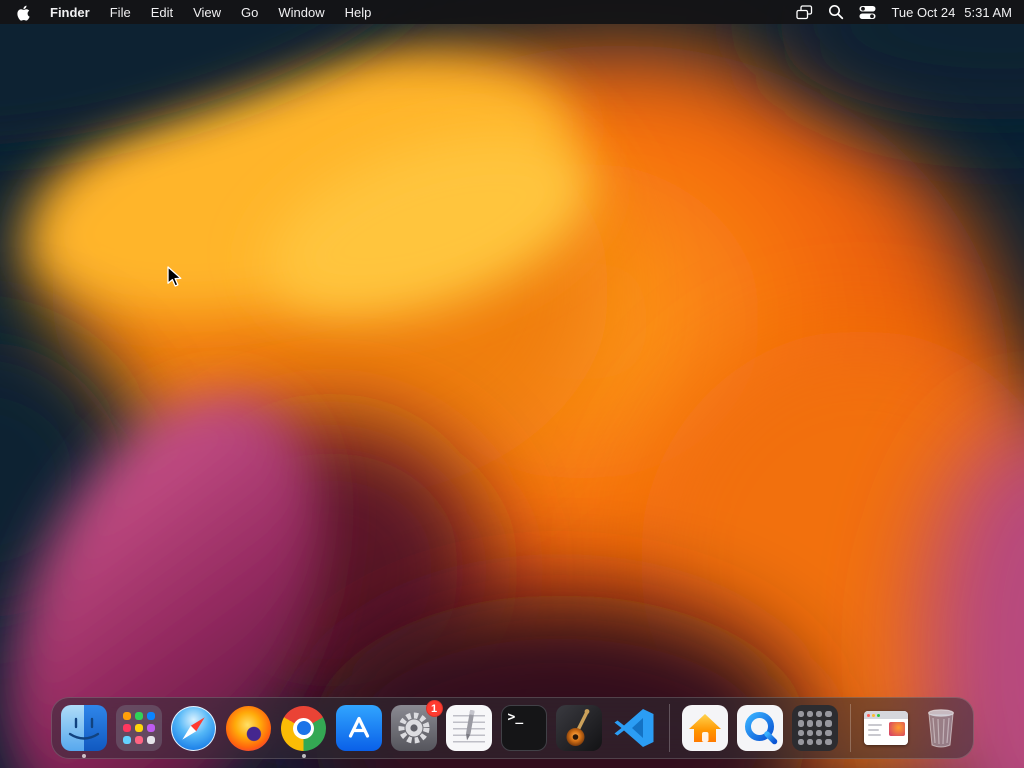 The height and width of the screenshot is (768, 1024). I want to click on terminal-prompt-glyph: >_, so click(515, 717).